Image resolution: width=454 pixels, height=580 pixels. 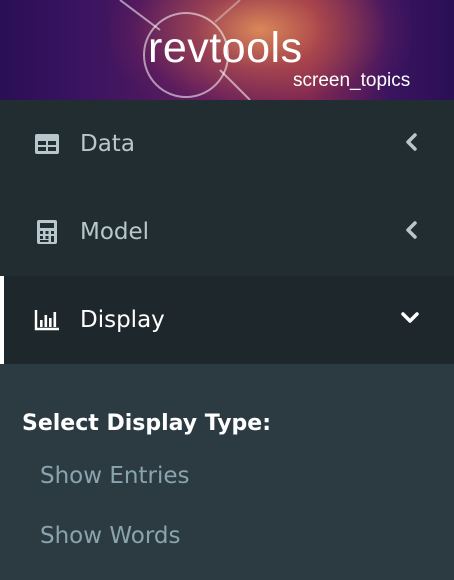 What do you see at coordinates (107, 144) in the screenshot?
I see `sidebar-item-label: Data` at bounding box center [107, 144].